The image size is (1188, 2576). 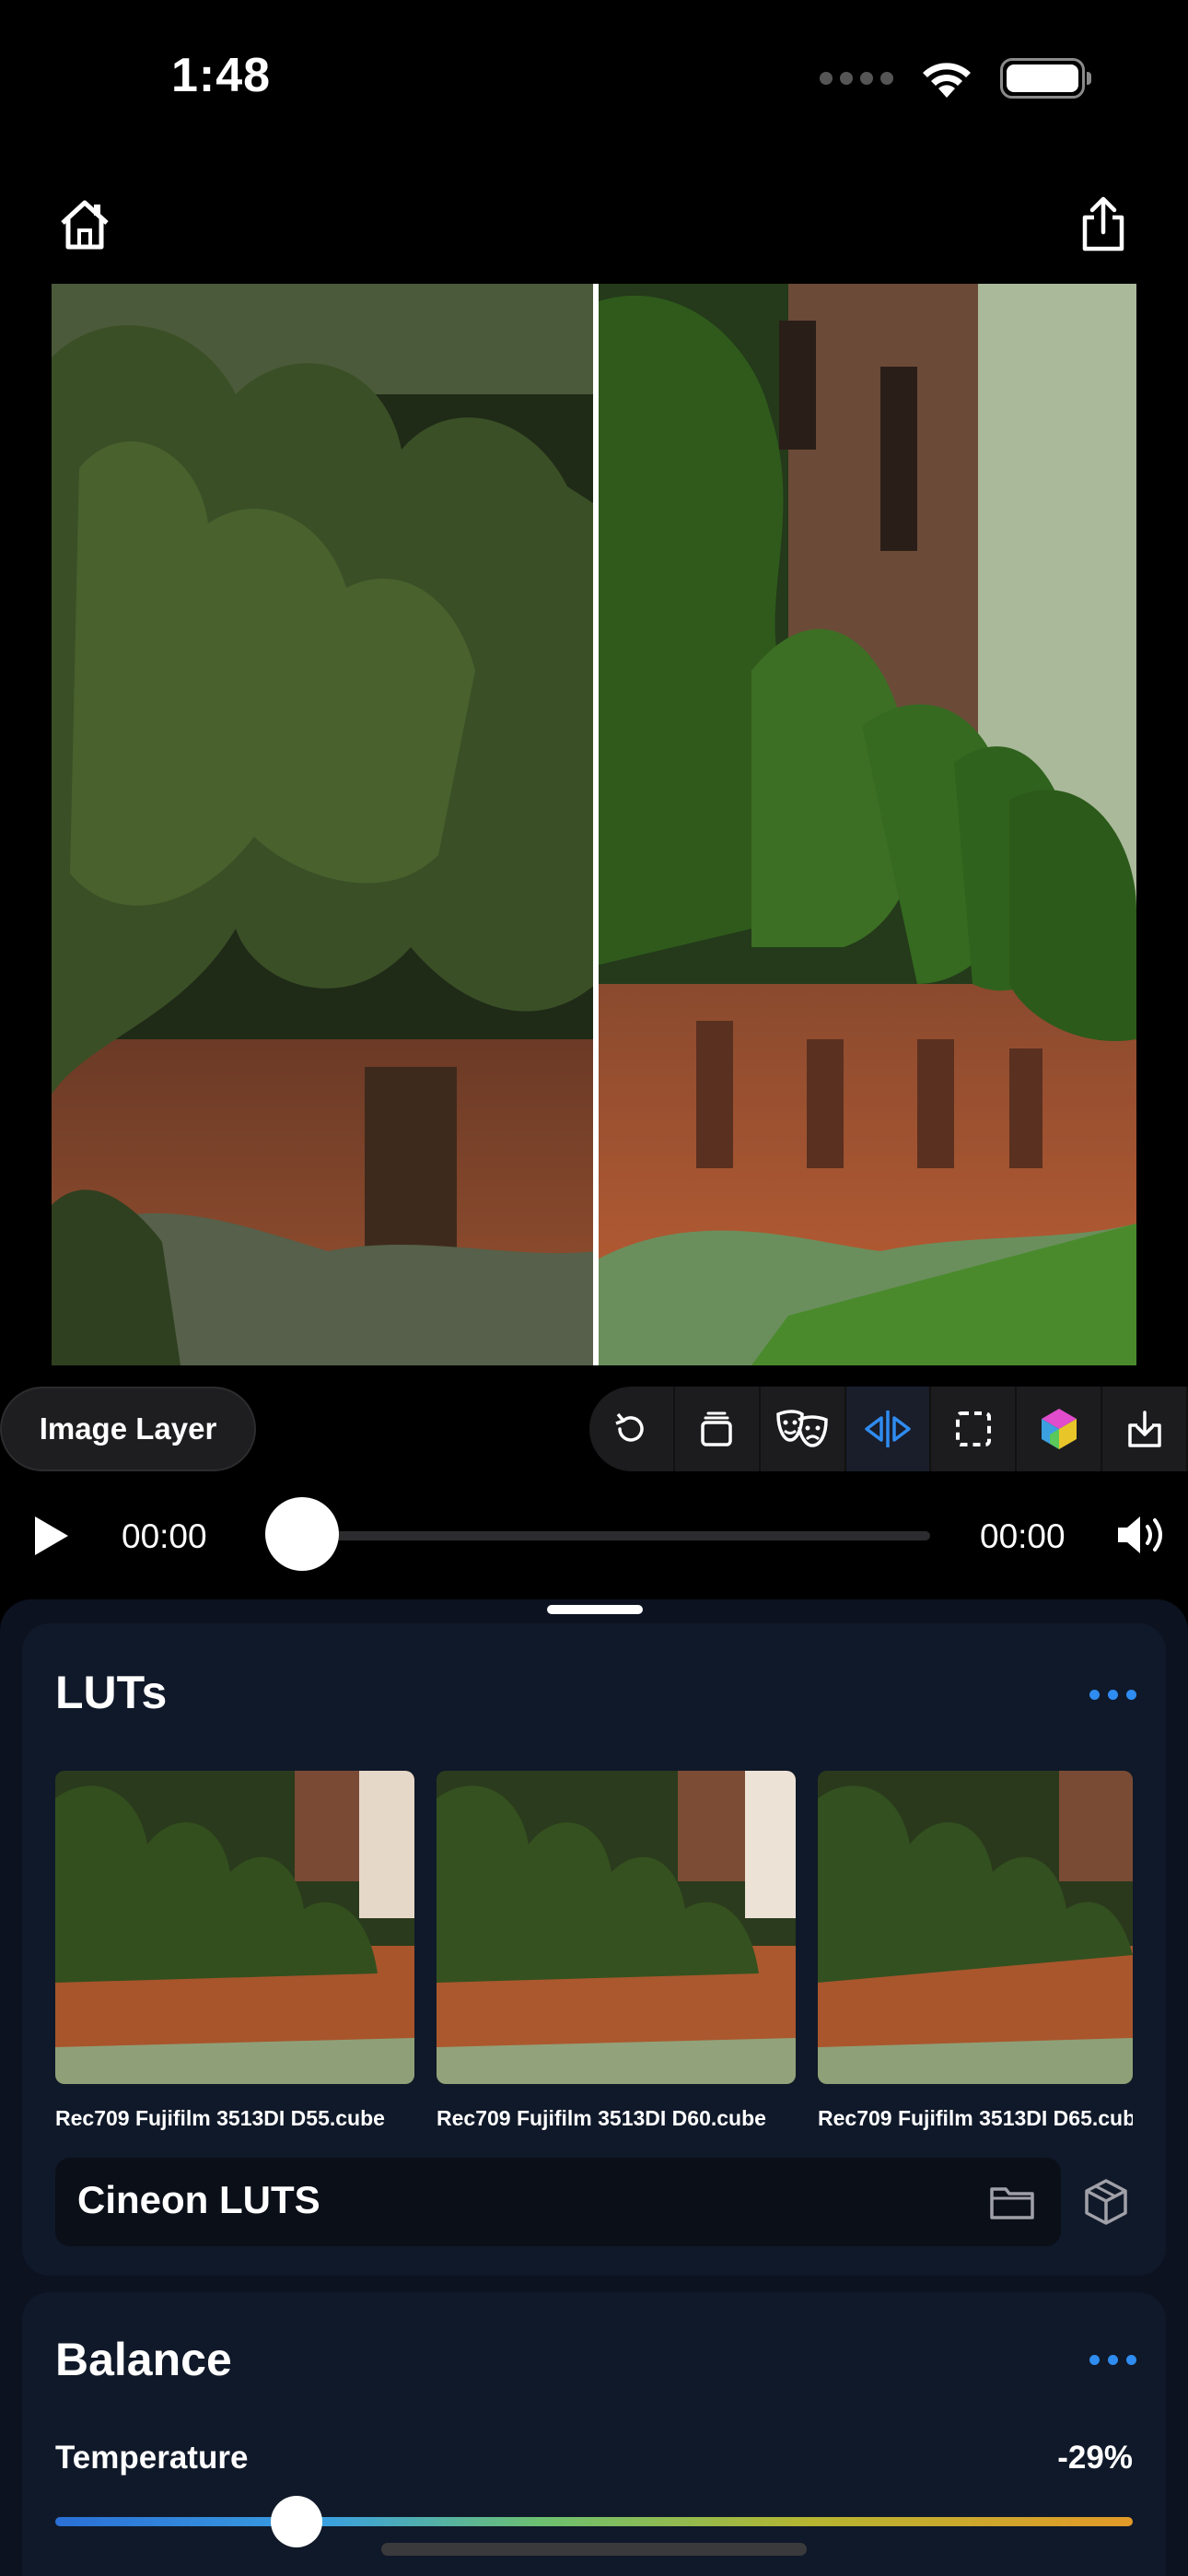 I want to click on compare-split-handle, so click(x=596, y=824).